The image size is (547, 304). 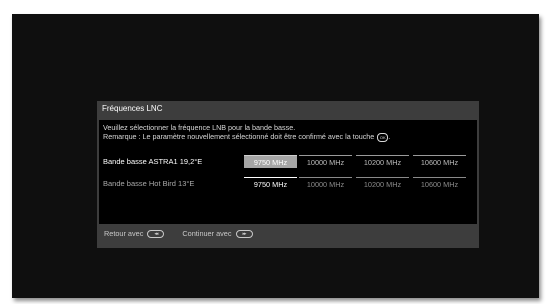 I want to click on continue-hint: Continuer avec ▸▸, so click(x=217, y=234).